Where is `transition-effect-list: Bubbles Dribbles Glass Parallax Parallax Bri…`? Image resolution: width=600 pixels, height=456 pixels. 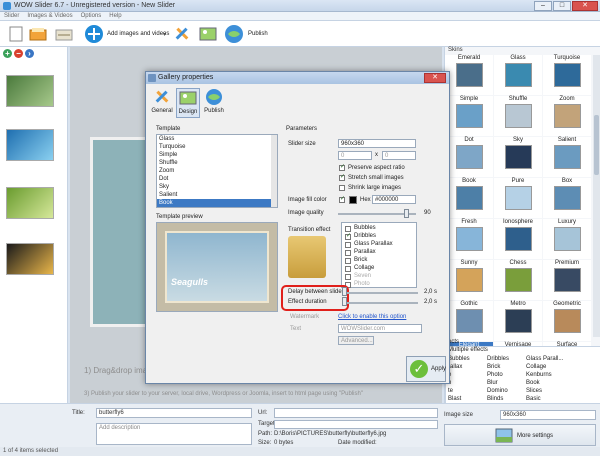 transition-effect-list: Bubbles Dribbles Glass Parallax Parallax Bri… is located at coordinates (379, 255).